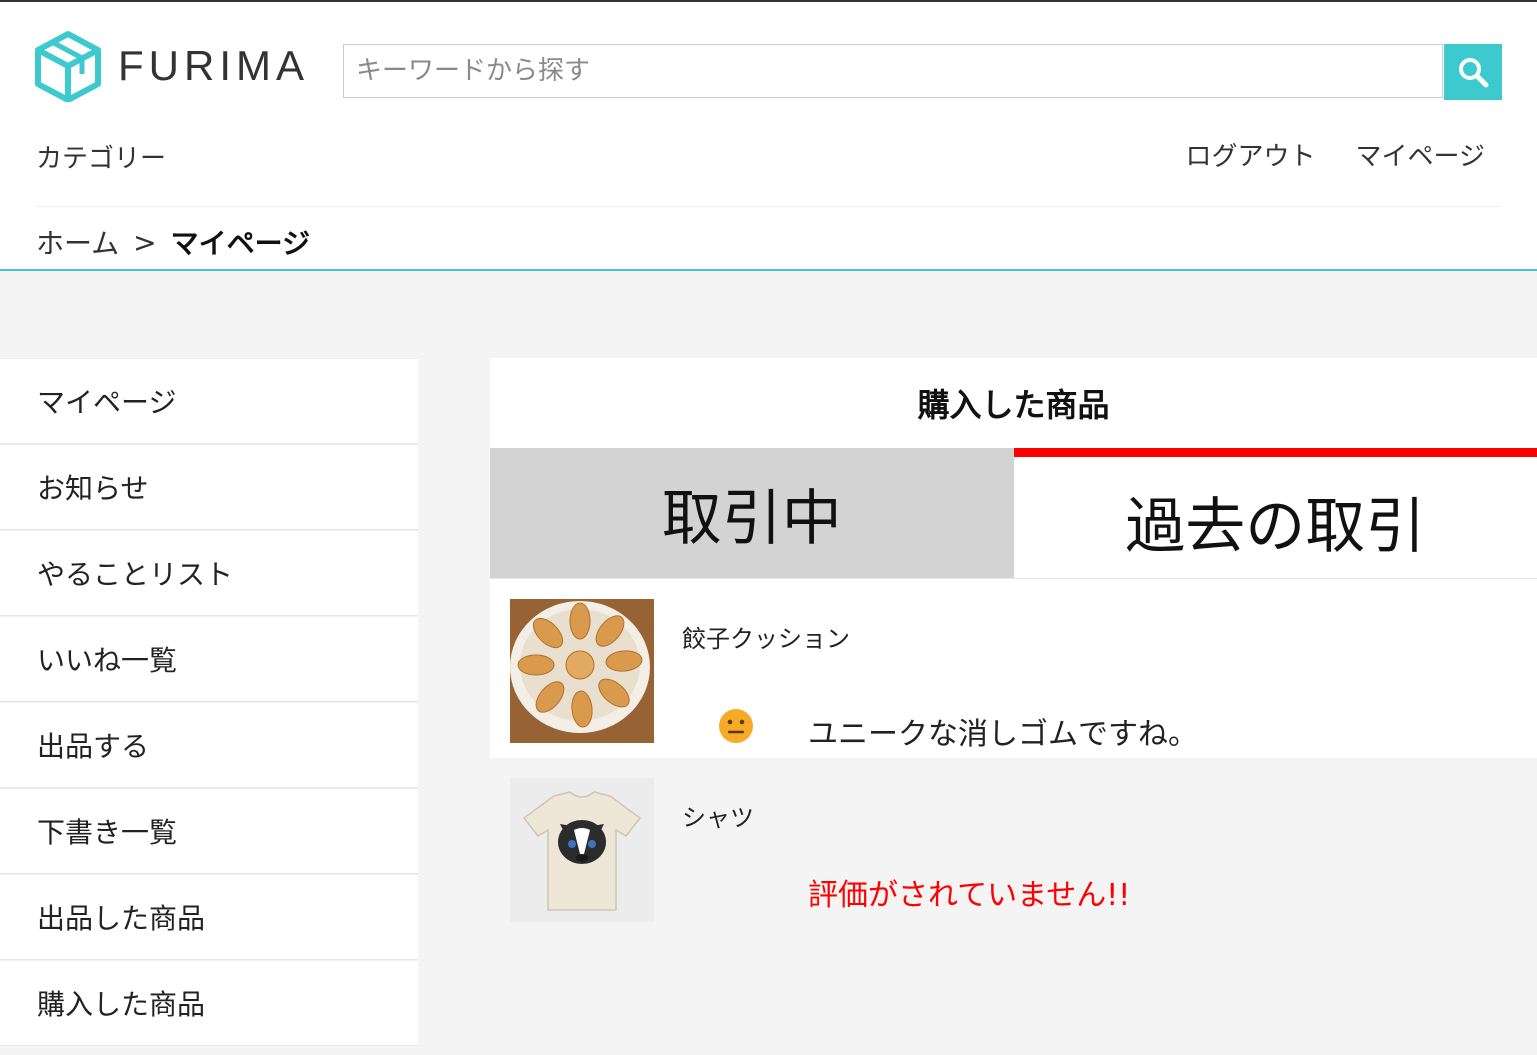  Describe the element at coordinates (1420, 154) in the screenshot. I see `mypage-link: マイページ` at that location.